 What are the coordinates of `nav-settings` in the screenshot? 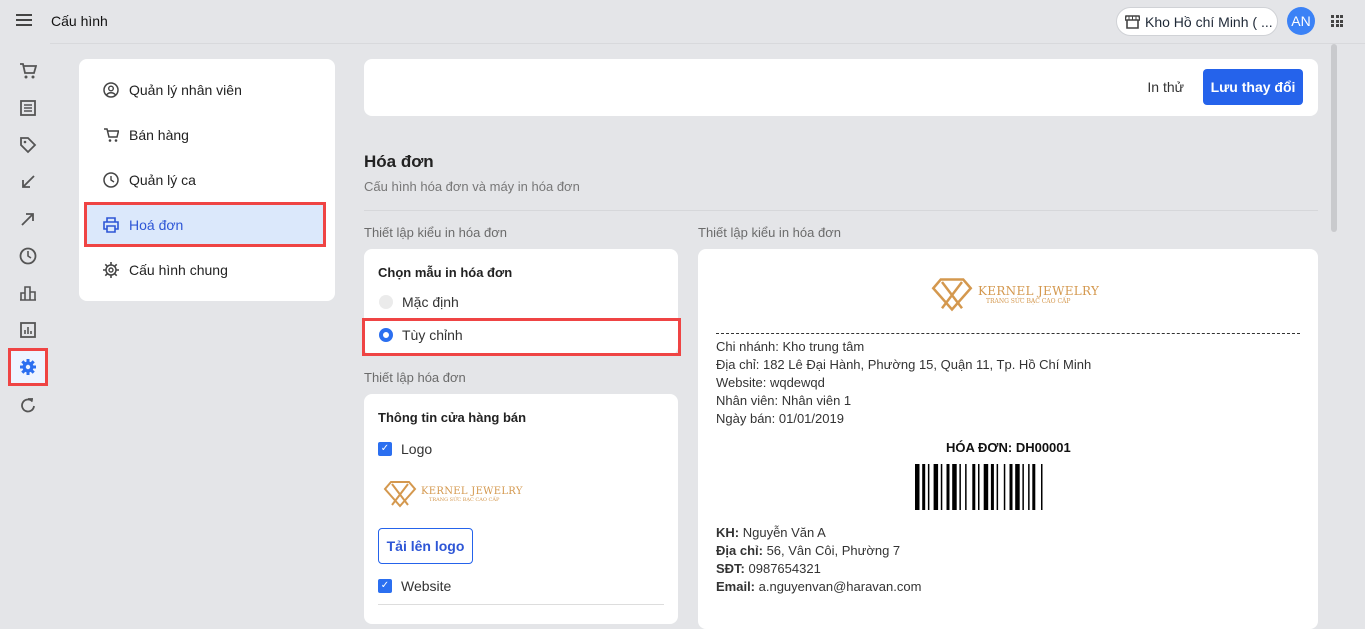 It's located at (28, 367).